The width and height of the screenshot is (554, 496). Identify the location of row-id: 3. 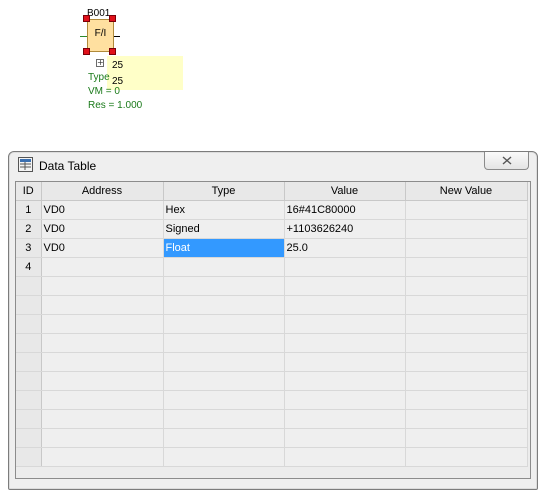
(29, 248).